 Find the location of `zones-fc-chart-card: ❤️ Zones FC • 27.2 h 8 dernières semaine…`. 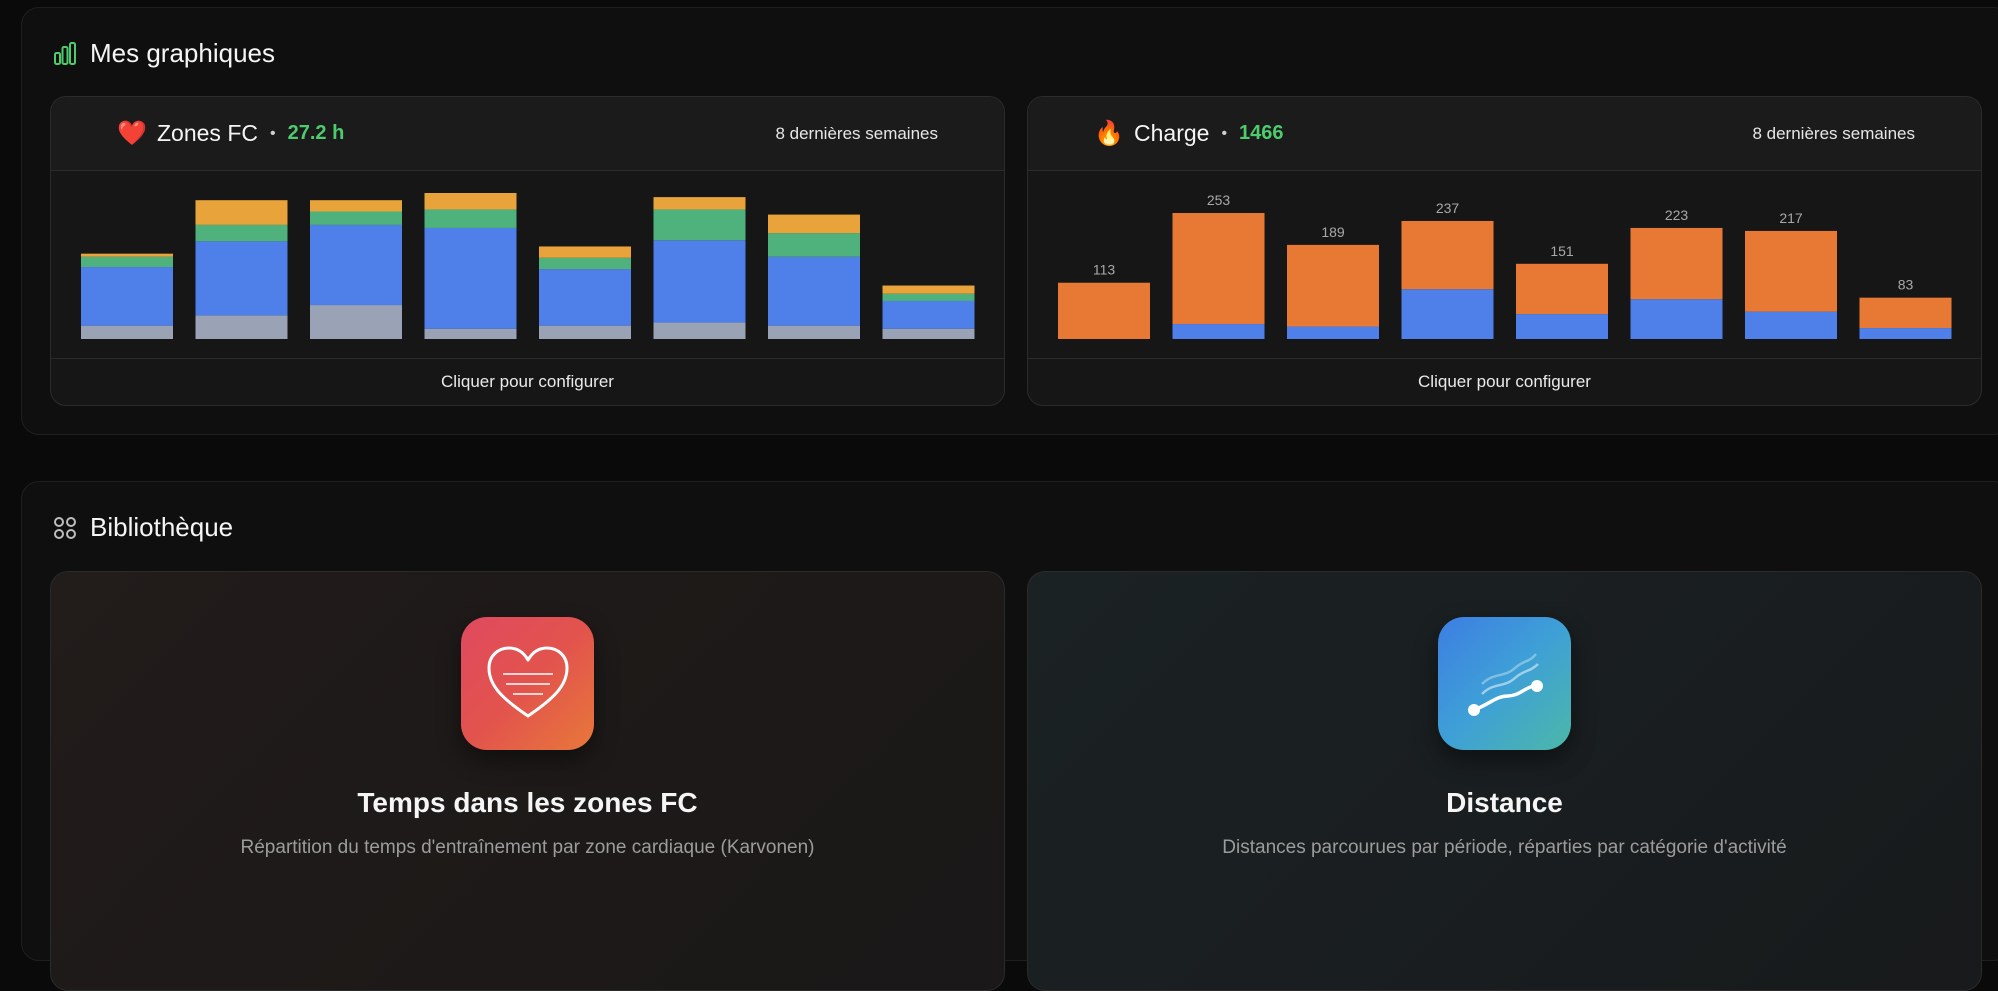

zones-fc-chart-card: ❤️ Zones FC • 27.2 h 8 dernières semaine… is located at coordinates (527, 251).